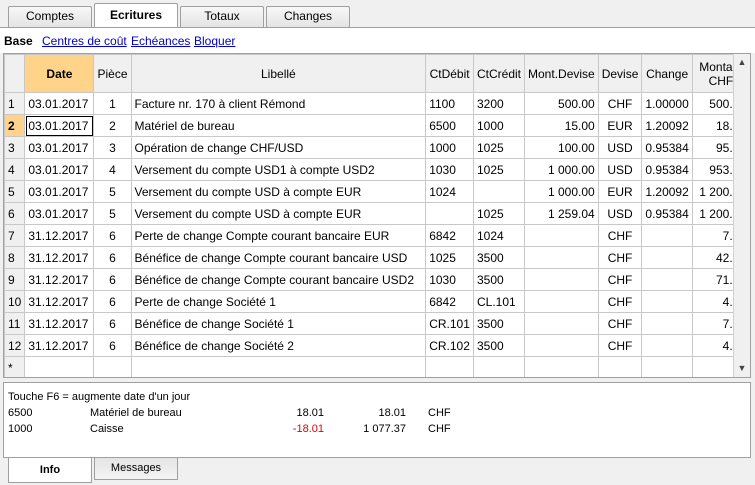 The height and width of the screenshot is (485, 755). I want to click on cell-change: 1.20092, so click(667, 191).